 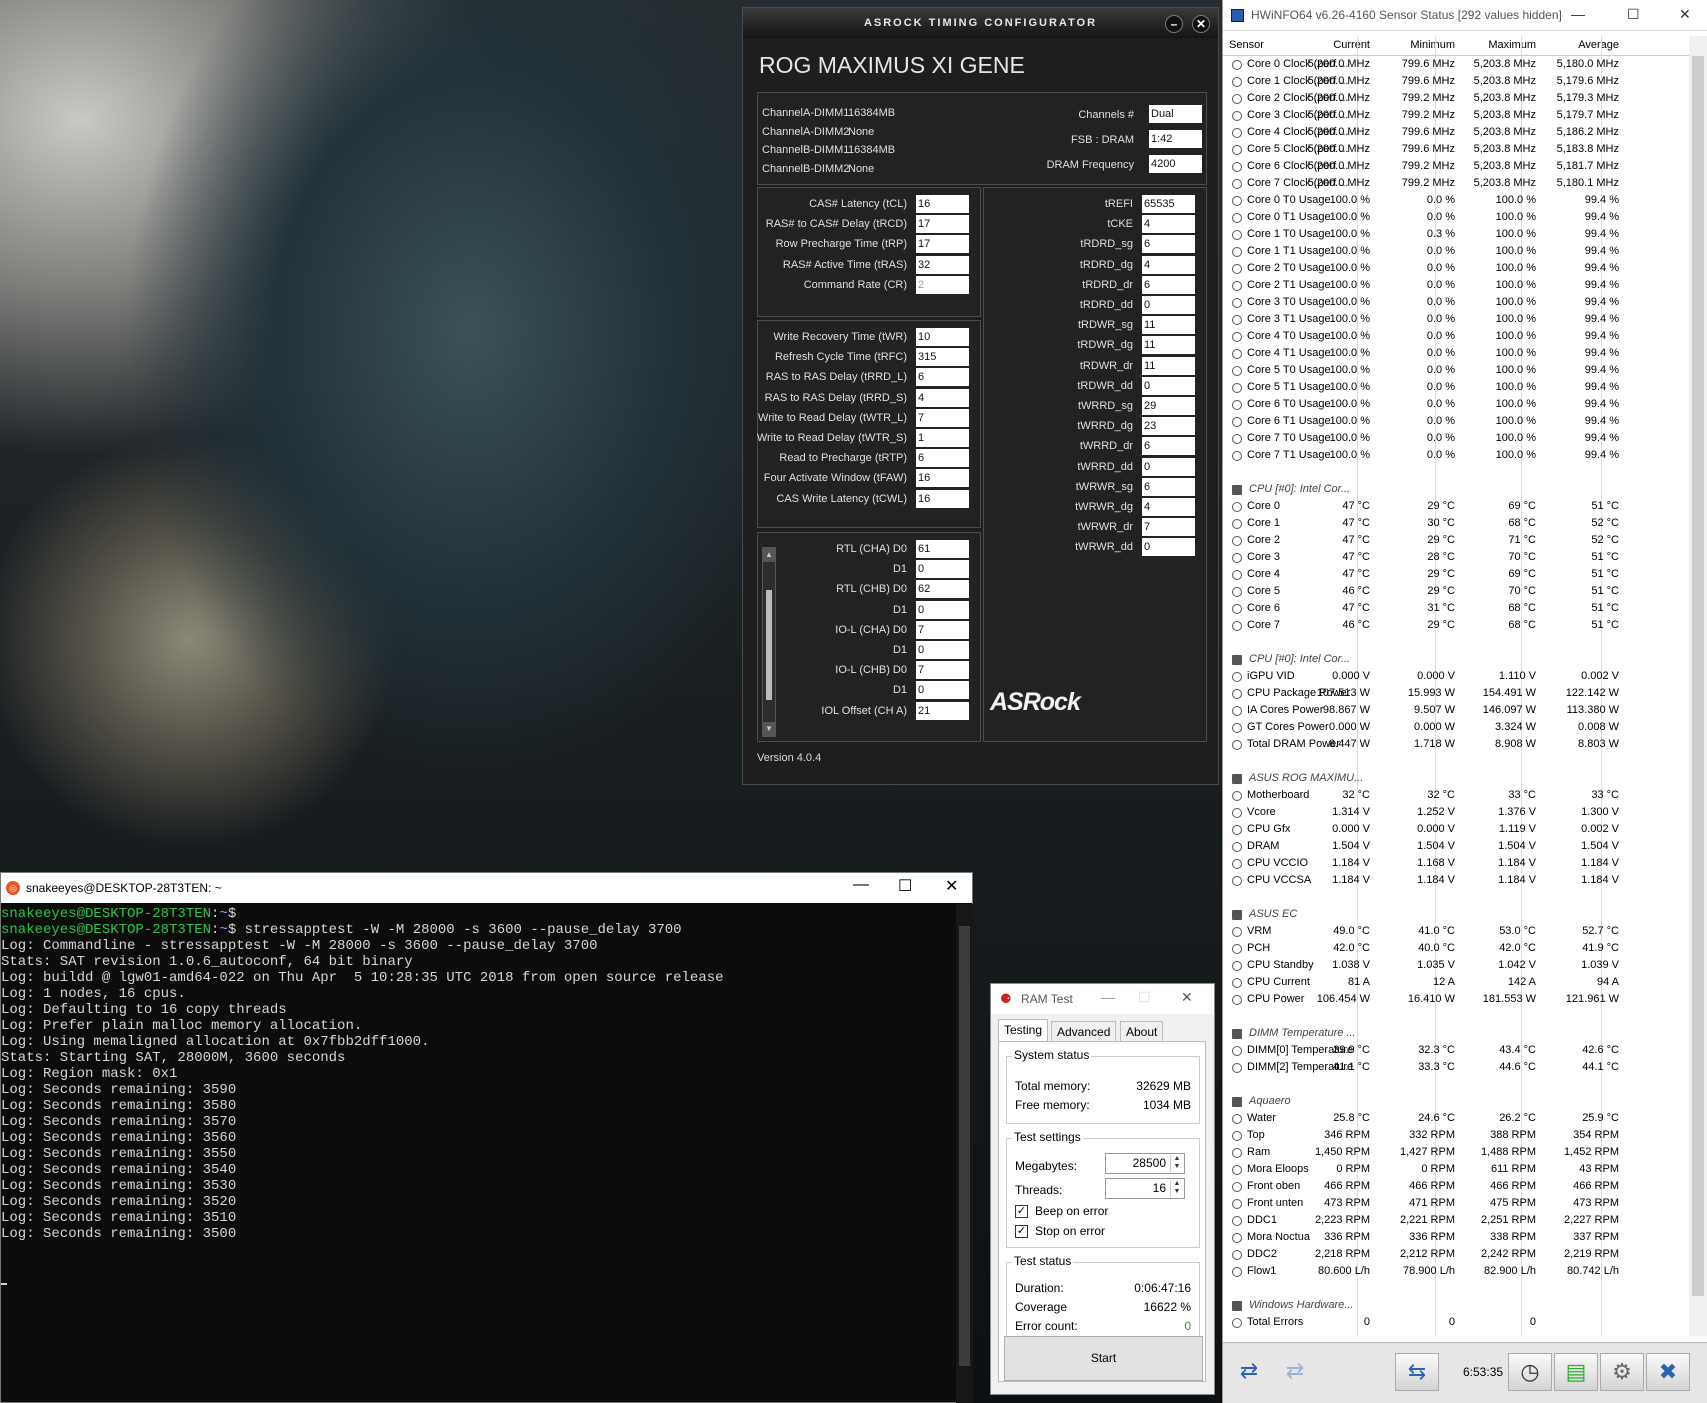 What do you see at coordinates (942, 357) in the screenshot?
I see `timing-field: 315` at bounding box center [942, 357].